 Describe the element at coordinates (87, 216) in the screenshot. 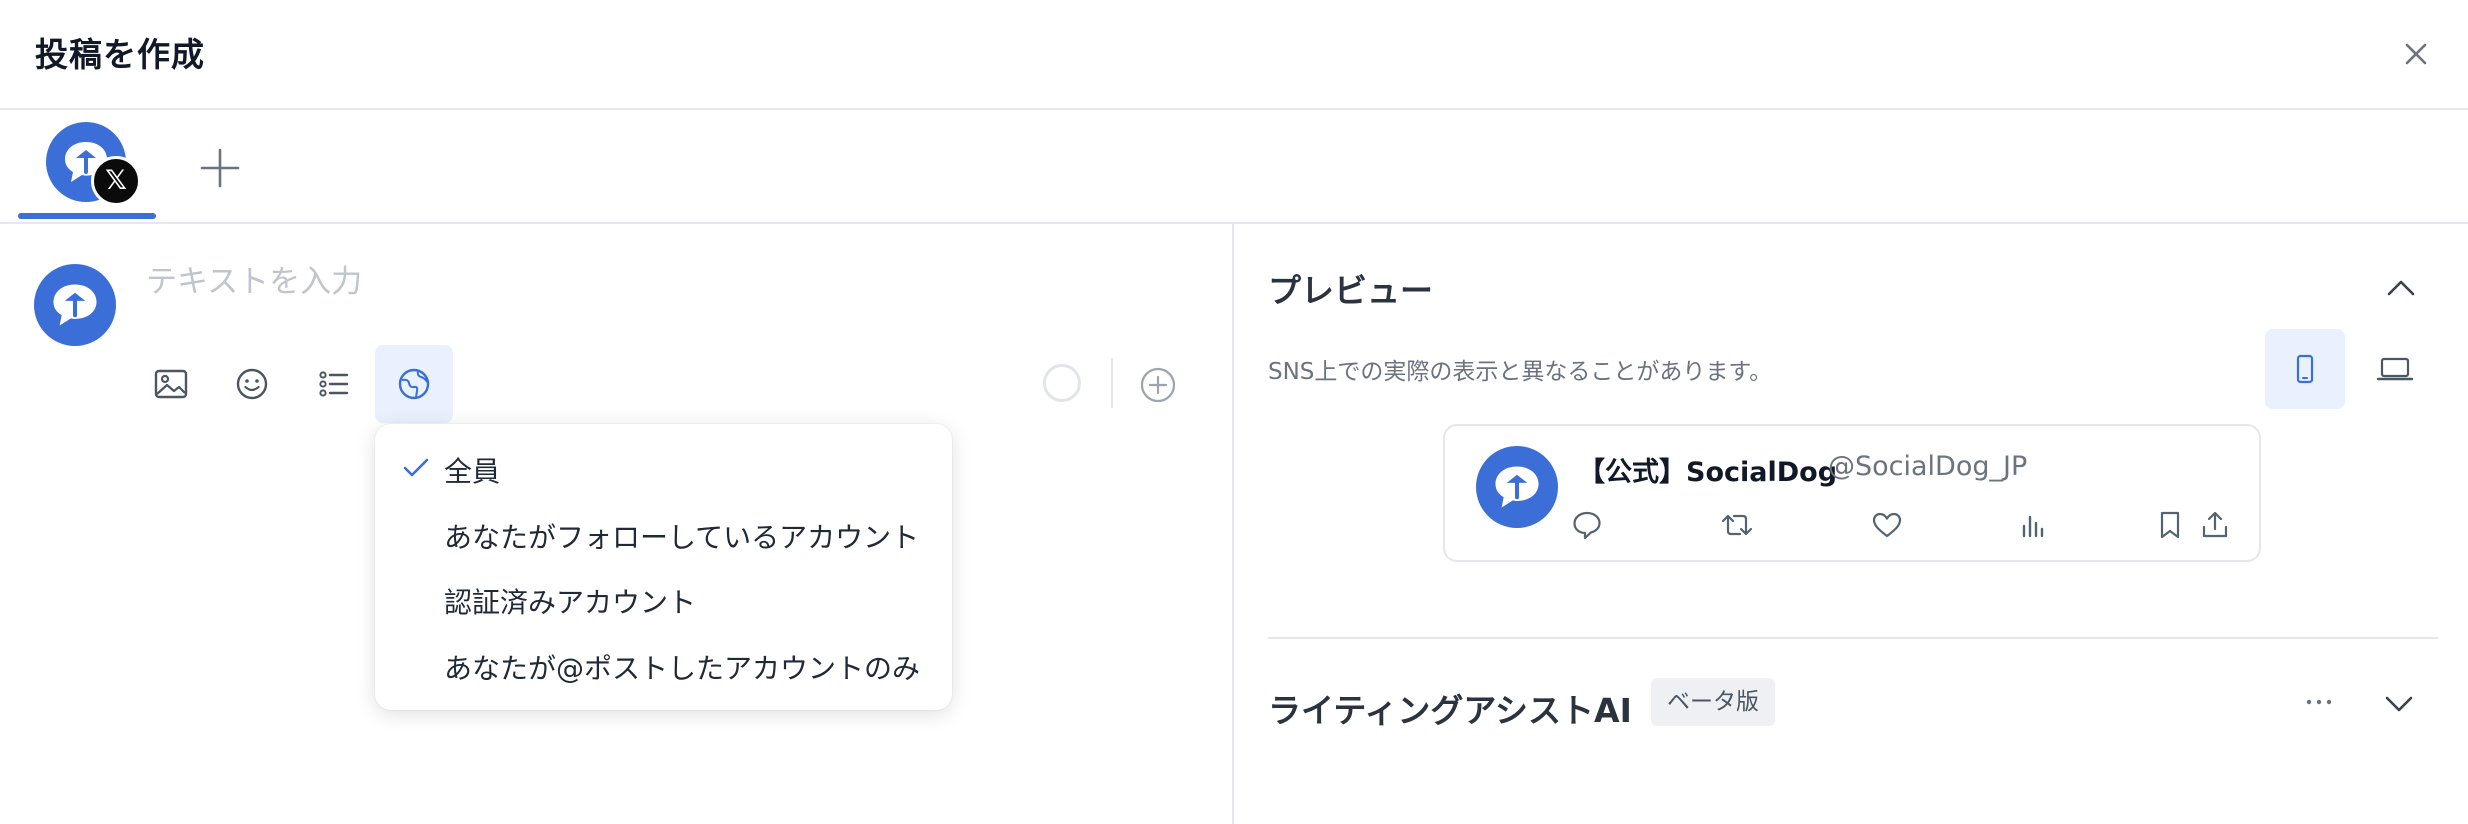

I see `active-tab-indicator` at that location.